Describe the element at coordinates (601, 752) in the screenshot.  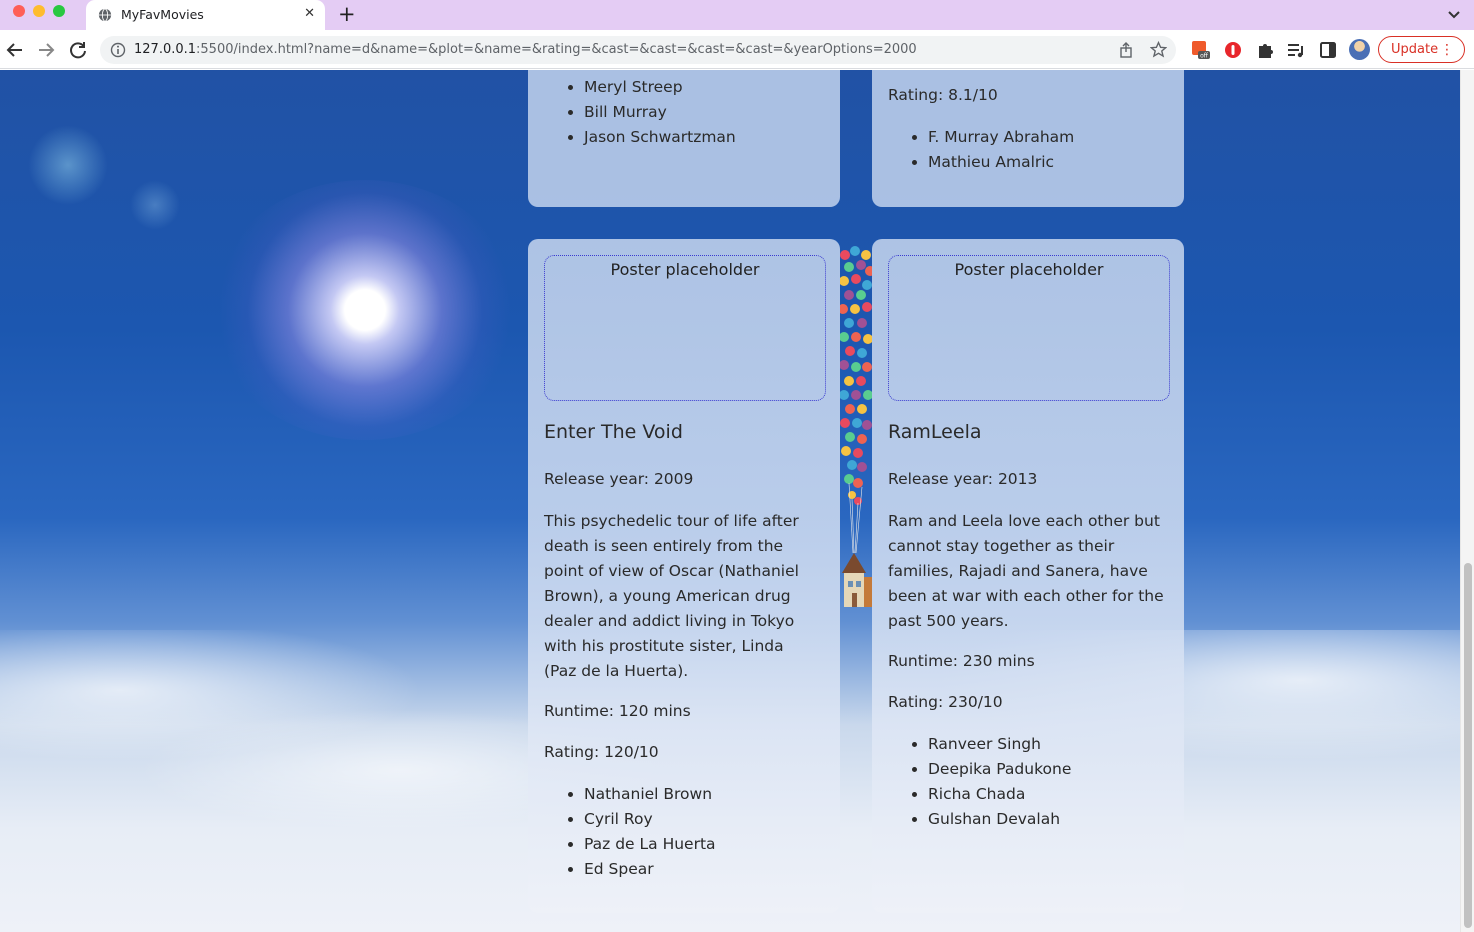
I see `movie-rating: Rating: 120/10` at that location.